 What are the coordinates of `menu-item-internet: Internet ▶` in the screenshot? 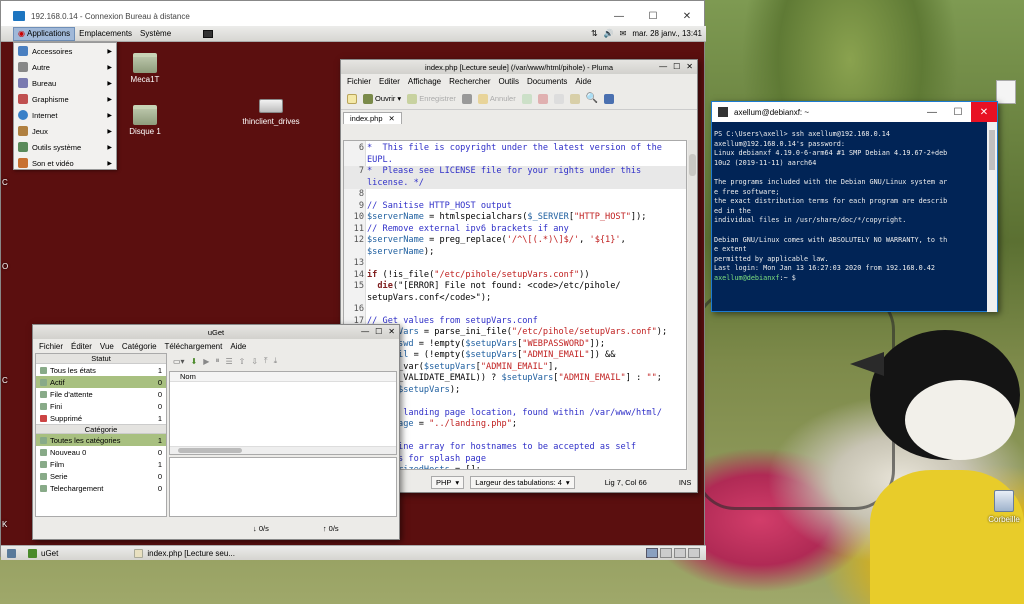 It's located at (65, 115).